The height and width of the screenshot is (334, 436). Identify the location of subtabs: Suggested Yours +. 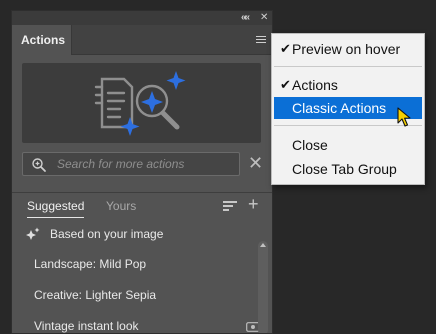
(146, 206).